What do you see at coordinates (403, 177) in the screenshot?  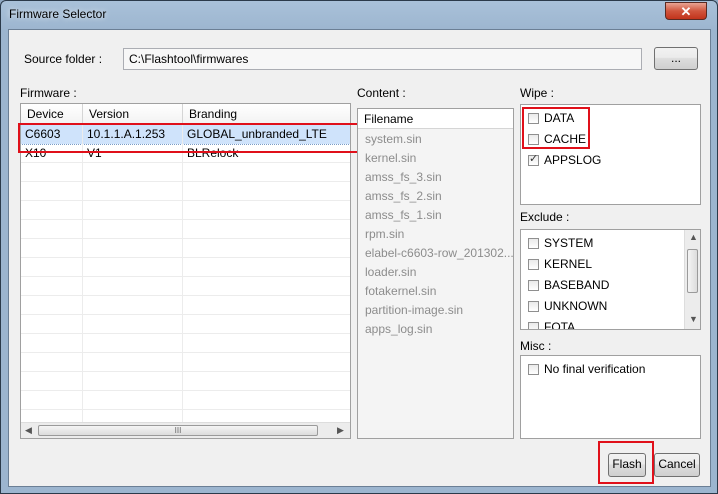 I see `list-item: amss_fs_3.sin` at bounding box center [403, 177].